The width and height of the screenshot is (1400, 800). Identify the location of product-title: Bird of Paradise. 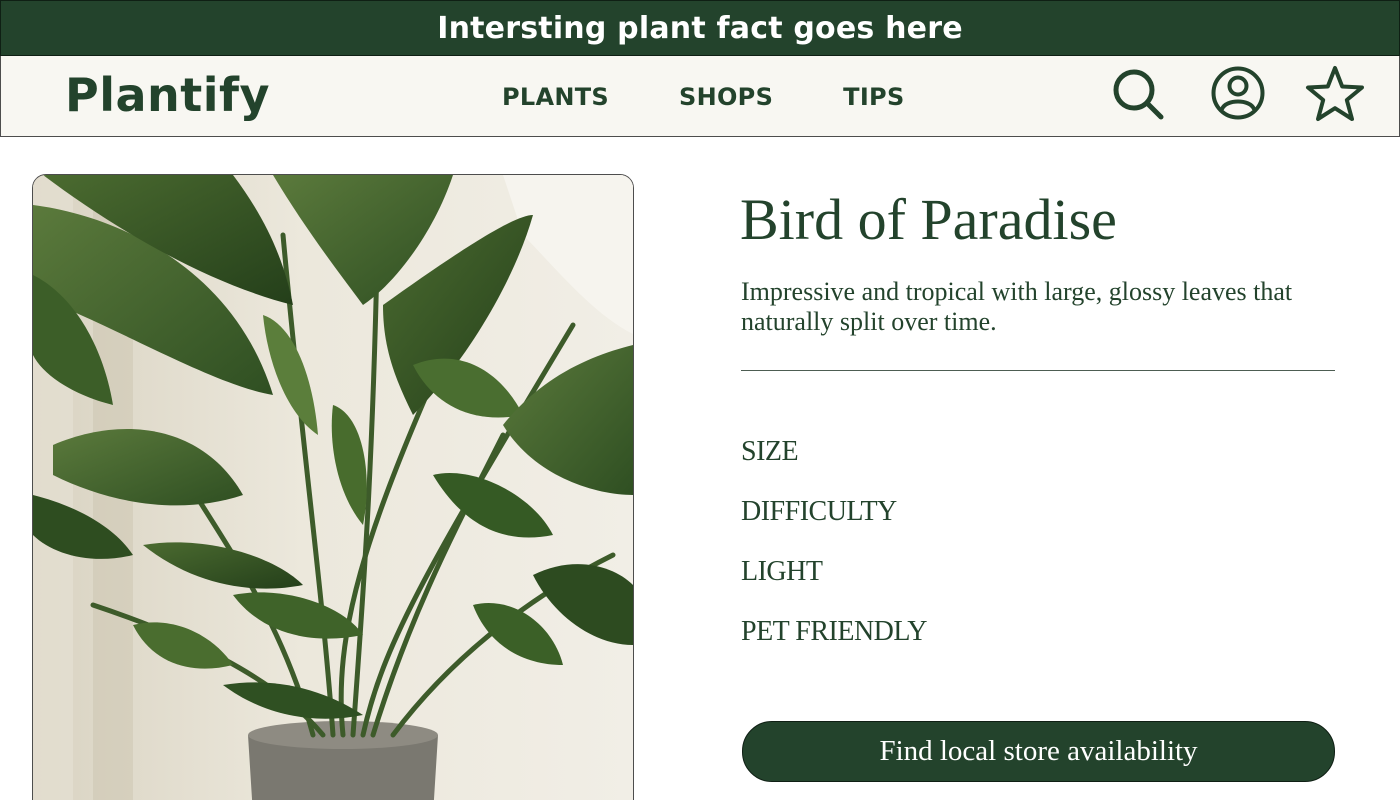
(928, 219).